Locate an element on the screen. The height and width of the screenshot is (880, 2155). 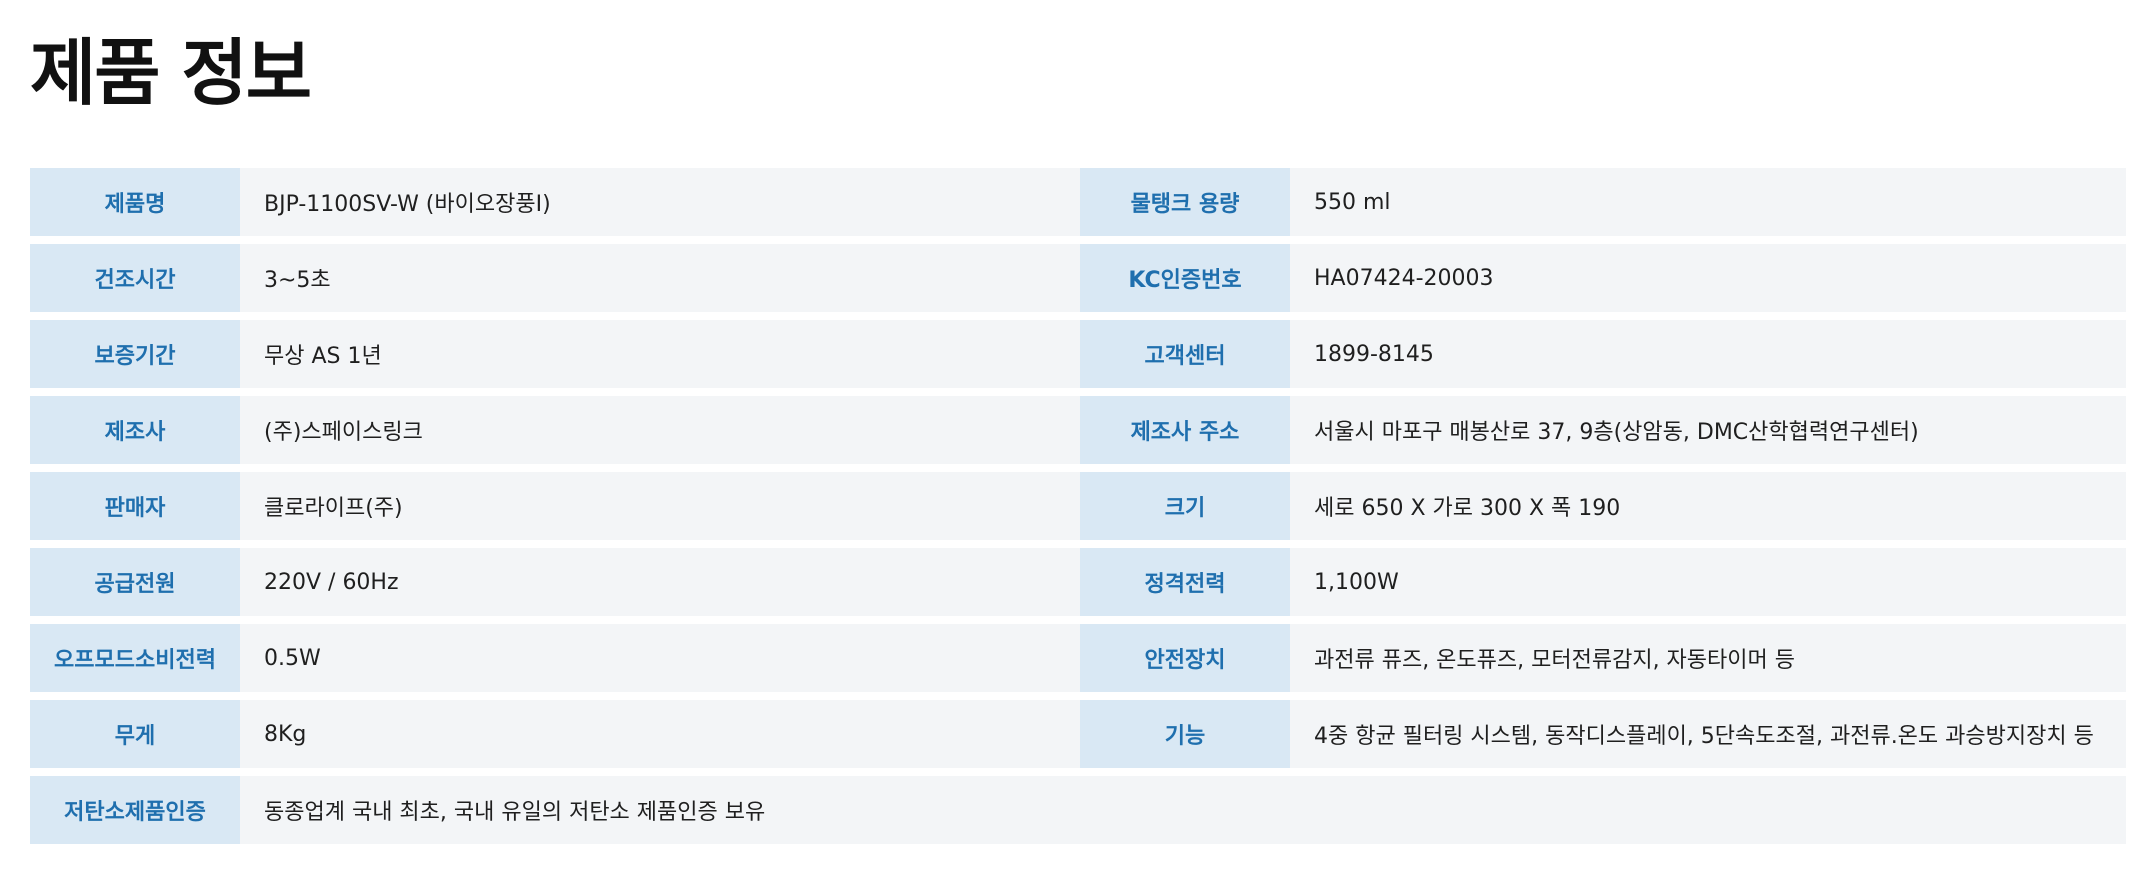
spec-label-weight: 무게 is located at coordinates (135, 734).